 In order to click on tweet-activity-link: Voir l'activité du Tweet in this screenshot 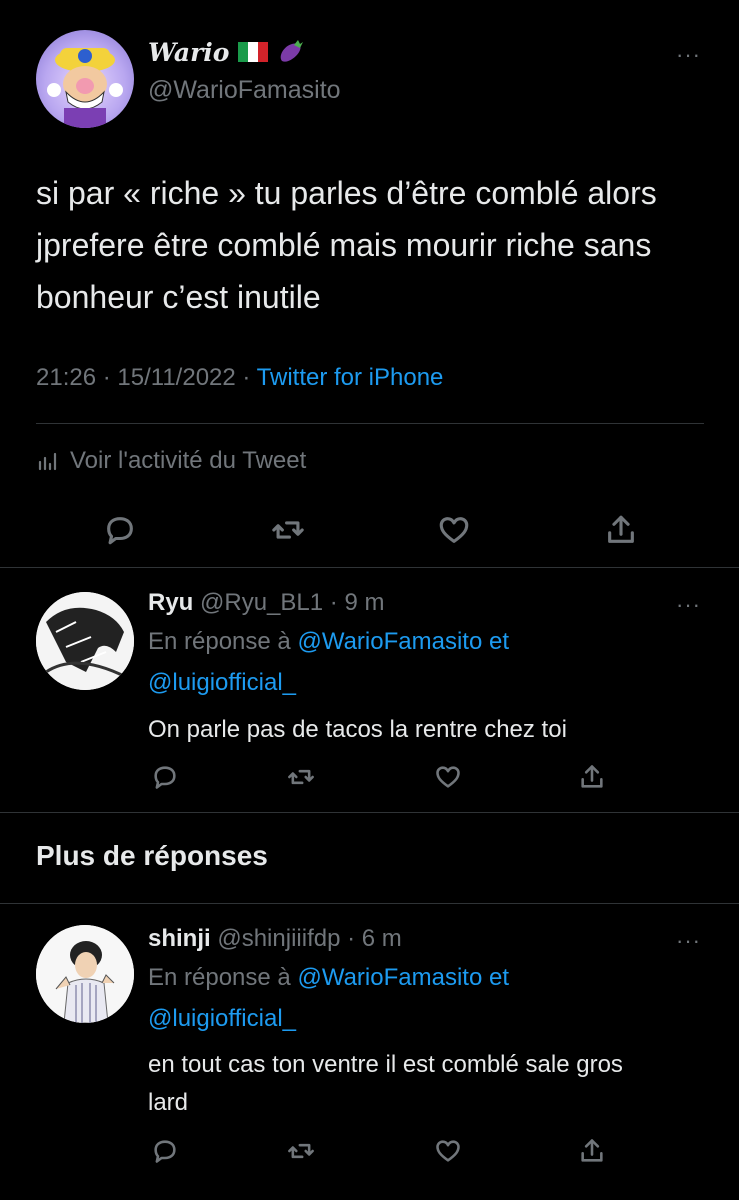, I will do `click(171, 461)`.